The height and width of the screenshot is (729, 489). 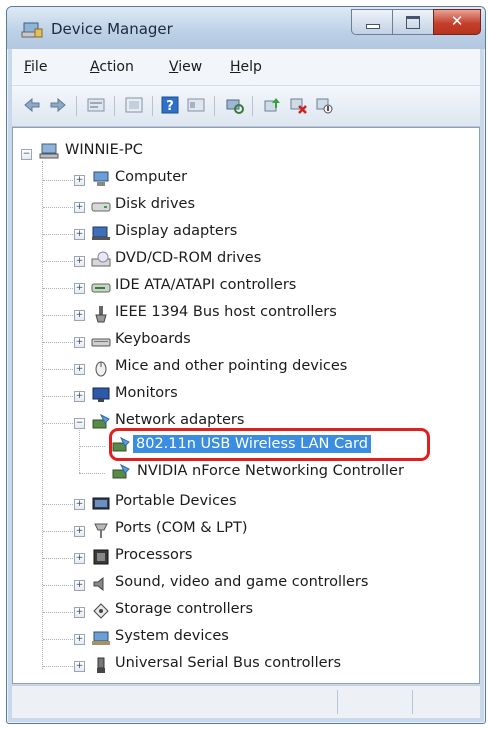 What do you see at coordinates (101, 207) in the screenshot?
I see `disk-drive-icon` at bounding box center [101, 207].